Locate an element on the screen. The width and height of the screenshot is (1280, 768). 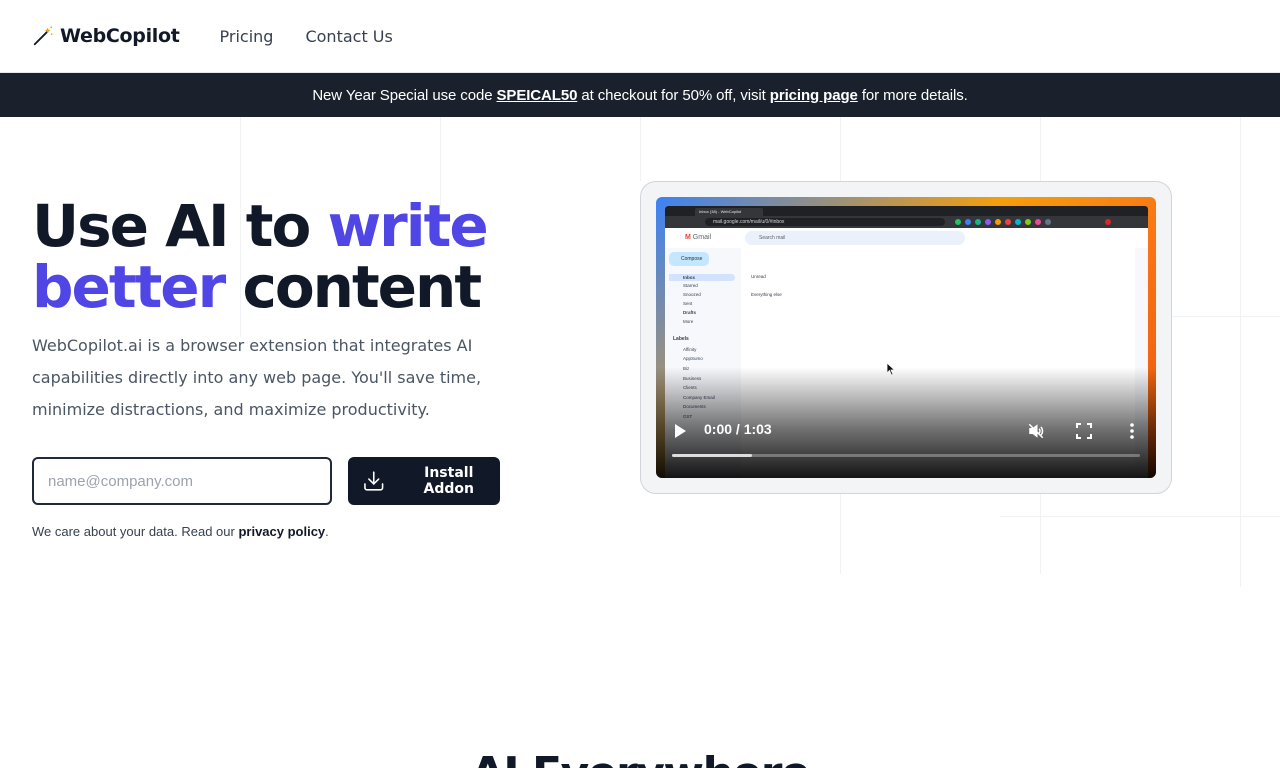
logo-link: WebCopilot is located at coordinates (106, 36).